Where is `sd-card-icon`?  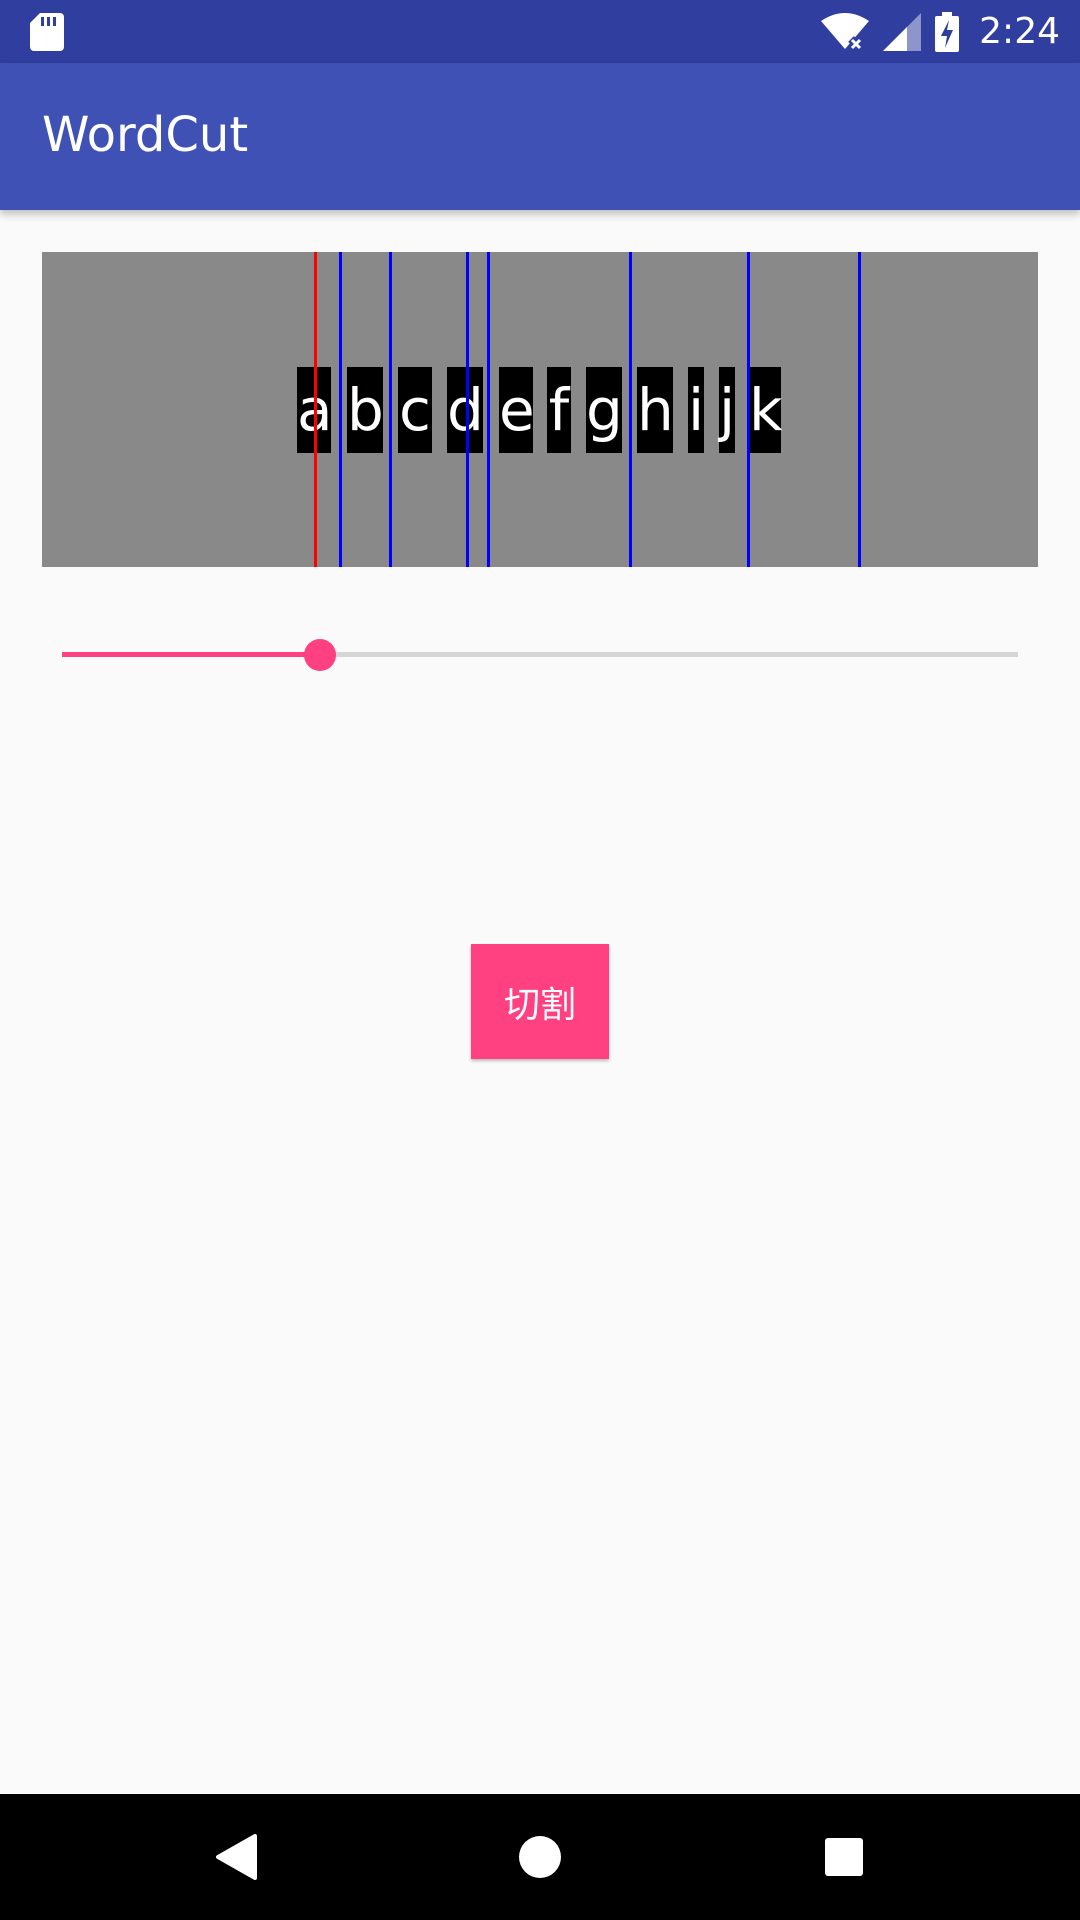
sd-card-icon is located at coordinates (47, 32).